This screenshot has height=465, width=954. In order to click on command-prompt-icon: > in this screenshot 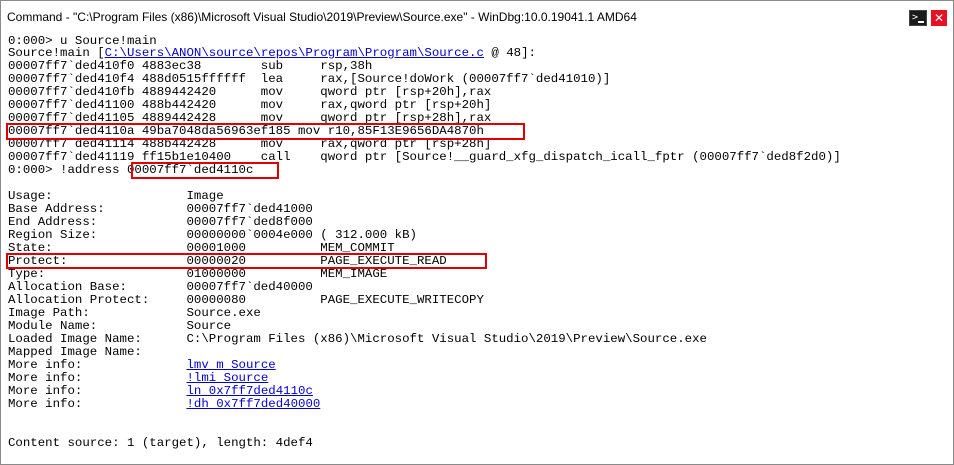, I will do `click(918, 18)`.